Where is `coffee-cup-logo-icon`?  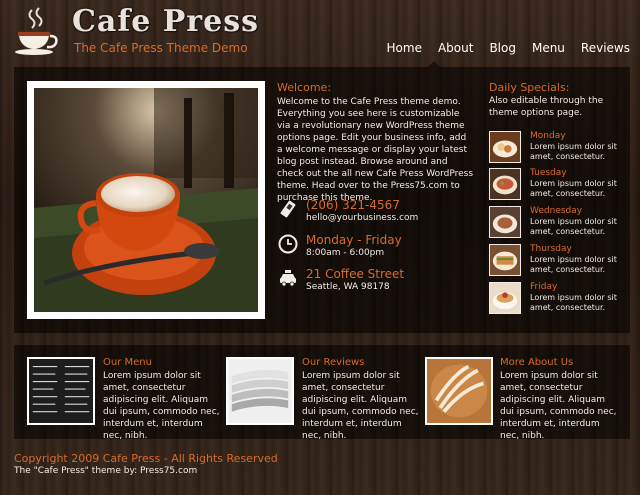
coffee-cup-logo-icon is located at coordinates (36, 31).